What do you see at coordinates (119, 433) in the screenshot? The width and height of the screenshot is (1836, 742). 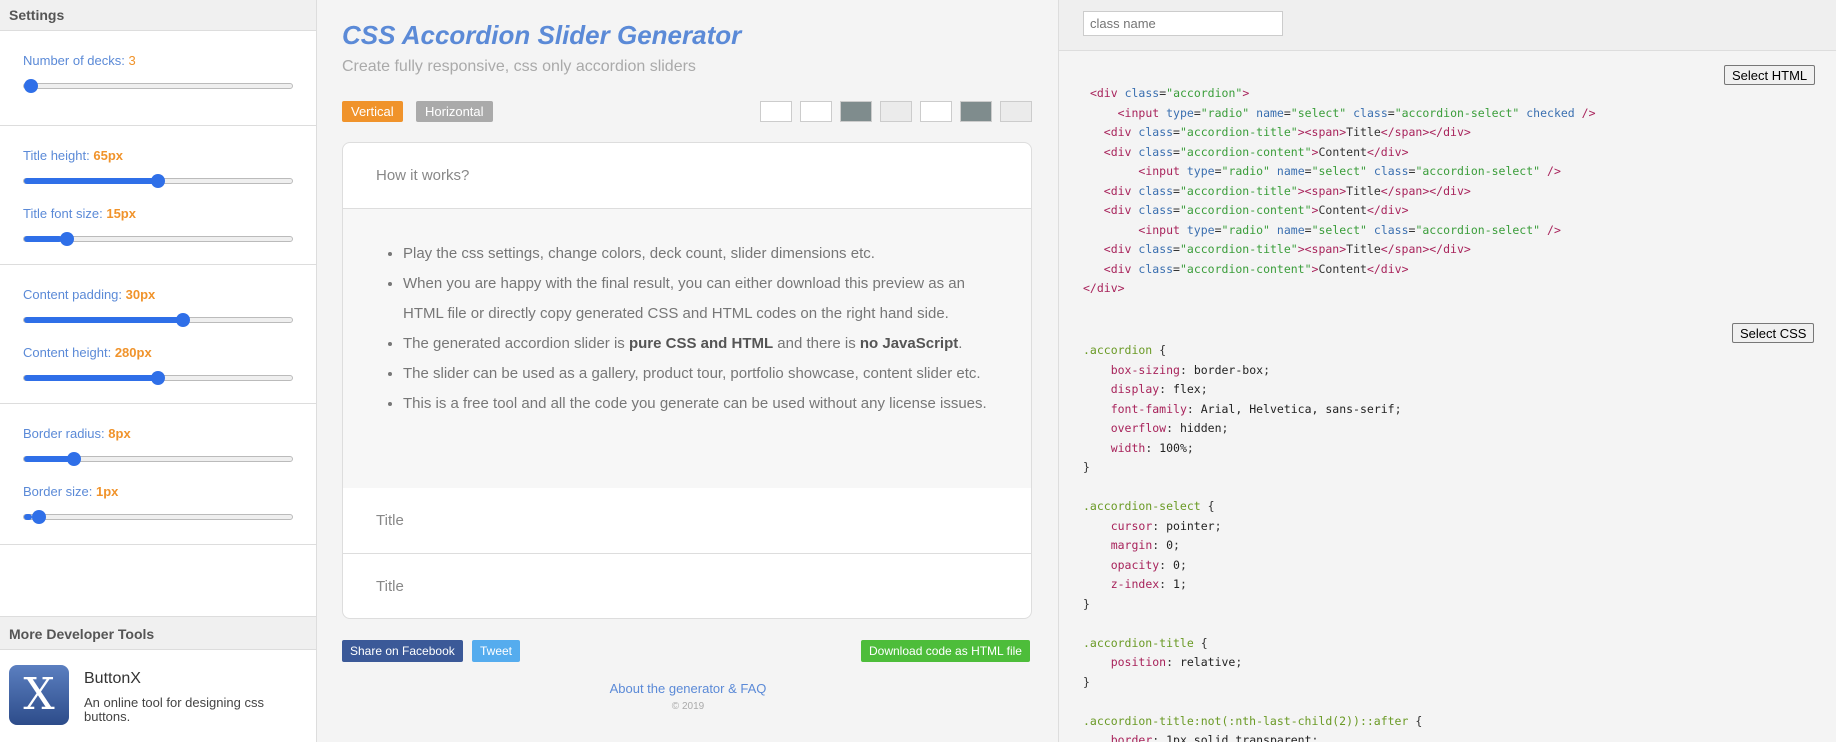 I see `setting-value: 8px` at bounding box center [119, 433].